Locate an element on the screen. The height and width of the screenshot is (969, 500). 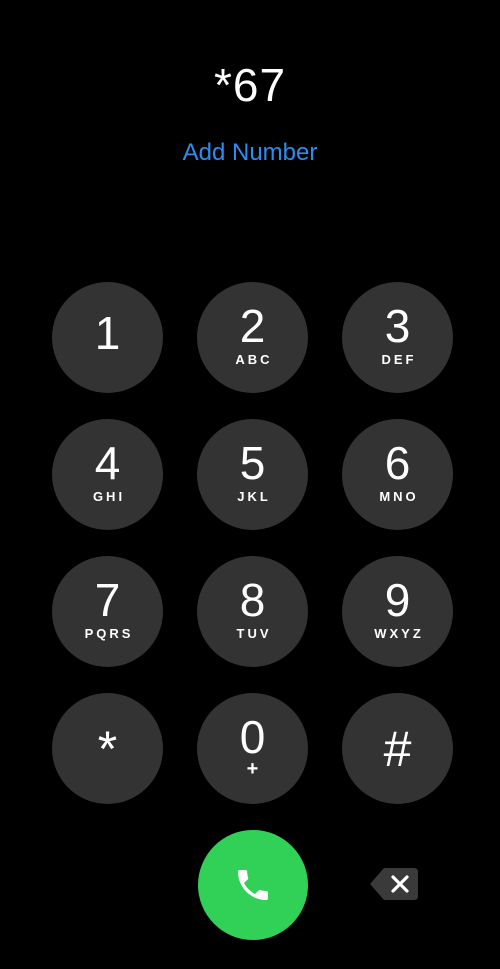
key-digit: 8 is located at coordinates (252, 599).